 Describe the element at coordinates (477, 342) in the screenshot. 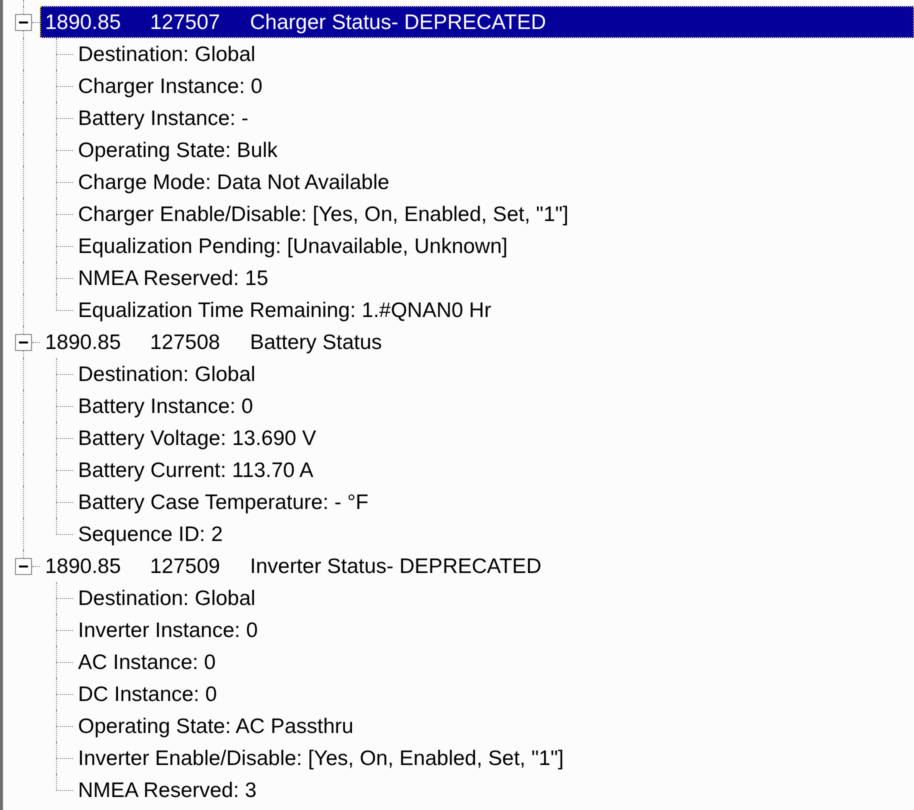

I see `message-node: 1890.85 127508 Battery Status` at that location.